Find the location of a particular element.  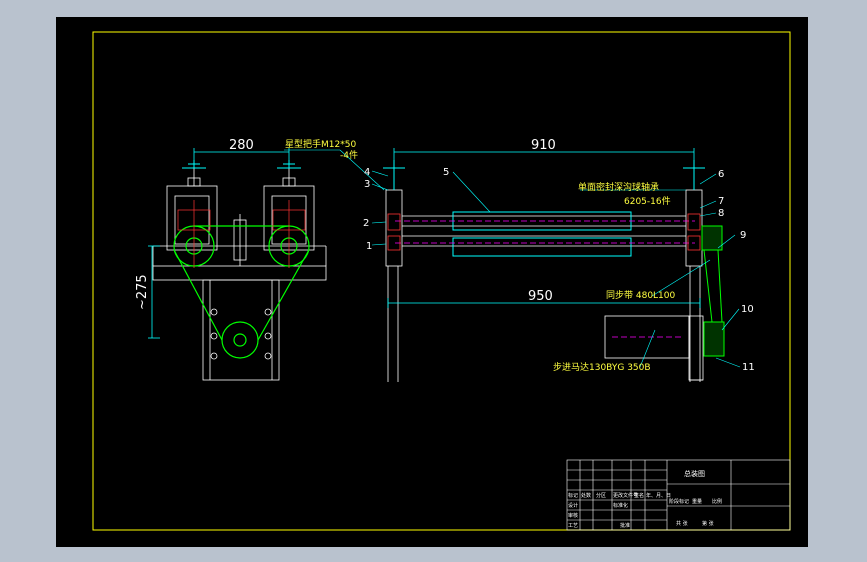

drive-pulley is located at coordinates (240, 340).